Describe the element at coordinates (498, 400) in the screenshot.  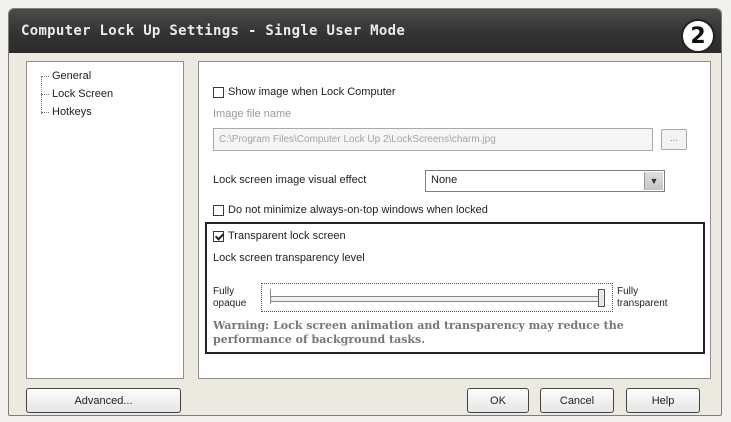
I see `ok-button: OK` at that location.